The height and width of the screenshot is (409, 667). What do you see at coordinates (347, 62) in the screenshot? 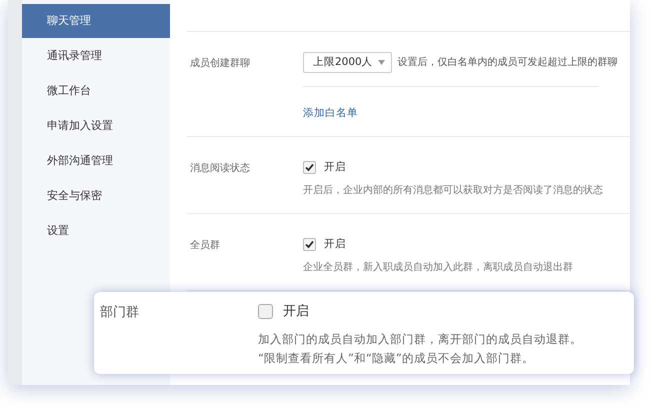
I see `limit-dropdown: 上限2000人` at bounding box center [347, 62].